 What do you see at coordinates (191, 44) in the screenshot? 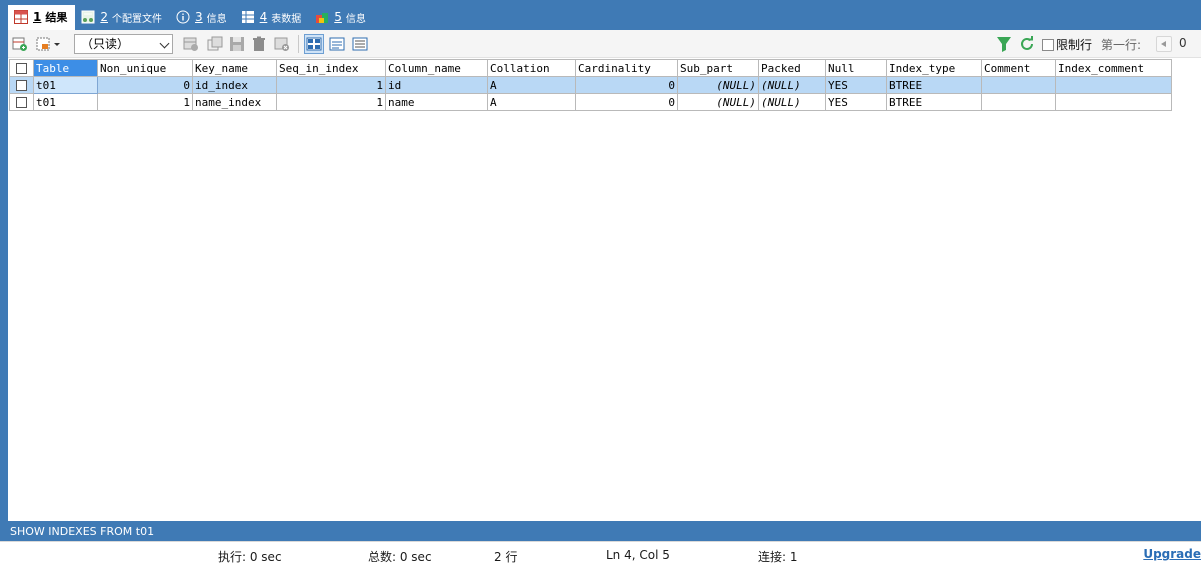
I see `insert-row-icon` at bounding box center [191, 44].